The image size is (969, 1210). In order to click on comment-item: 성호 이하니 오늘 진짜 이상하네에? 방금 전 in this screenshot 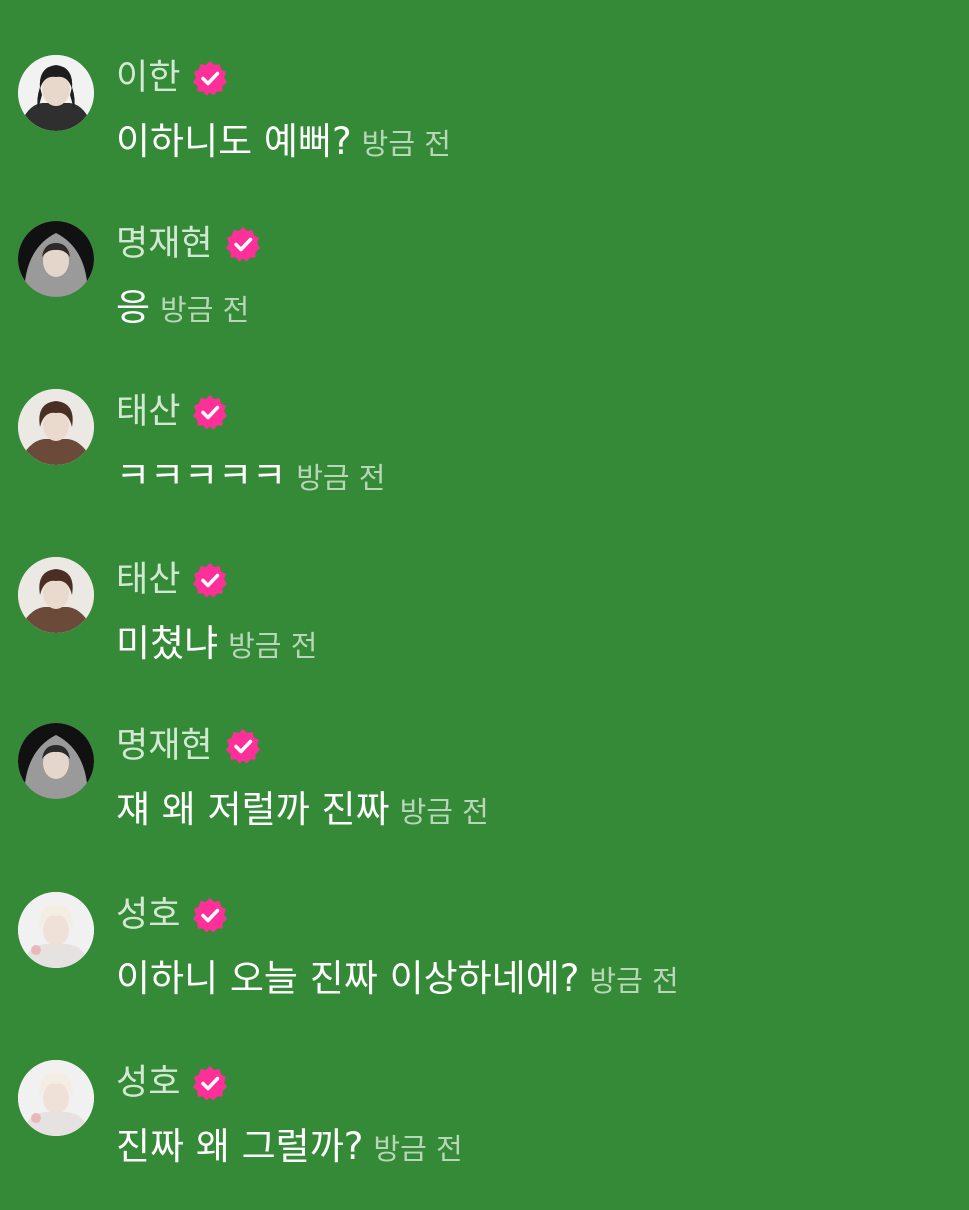, I will do `click(483, 967)`.